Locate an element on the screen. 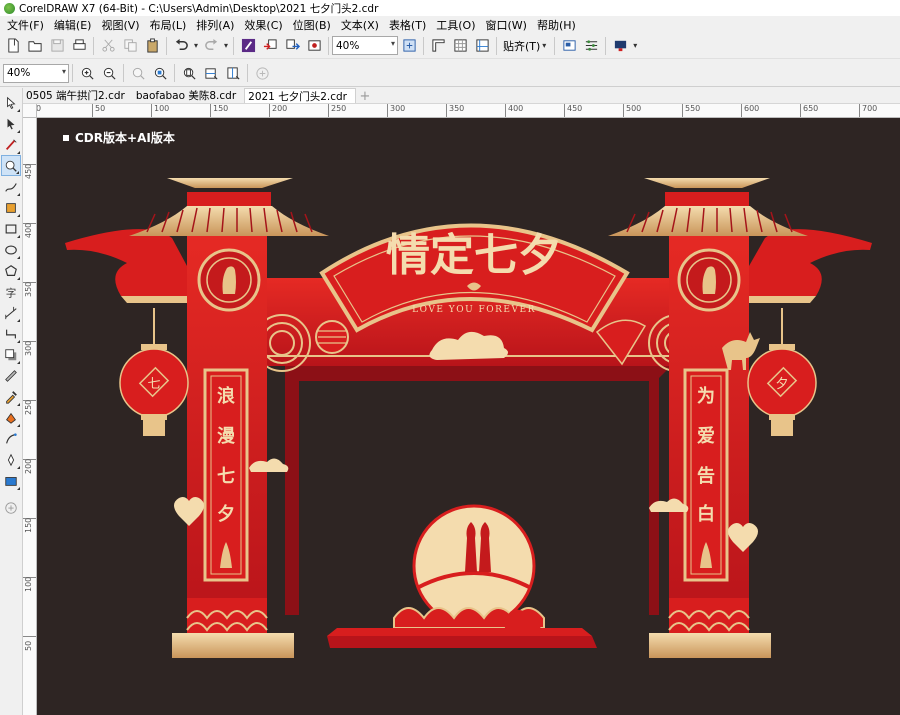 The width and height of the screenshot is (900, 715). ruler-origin is located at coordinates (30, 111).